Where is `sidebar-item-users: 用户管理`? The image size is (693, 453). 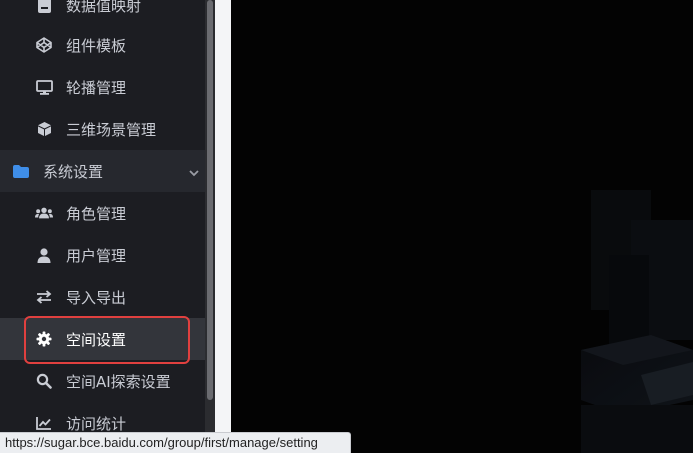
sidebar-item-users: 用户管理 is located at coordinates (102, 255).